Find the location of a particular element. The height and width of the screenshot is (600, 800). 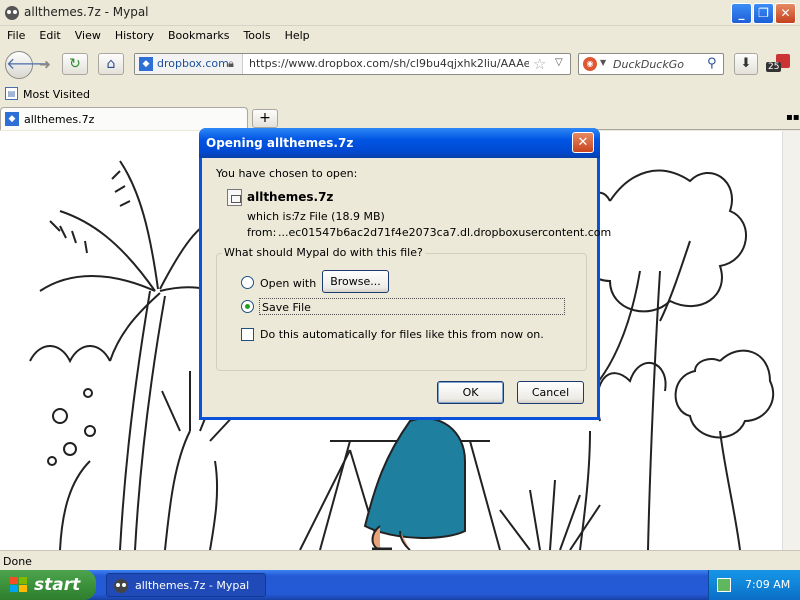

menu-tools: Tools is located at coordinates (256, 34).